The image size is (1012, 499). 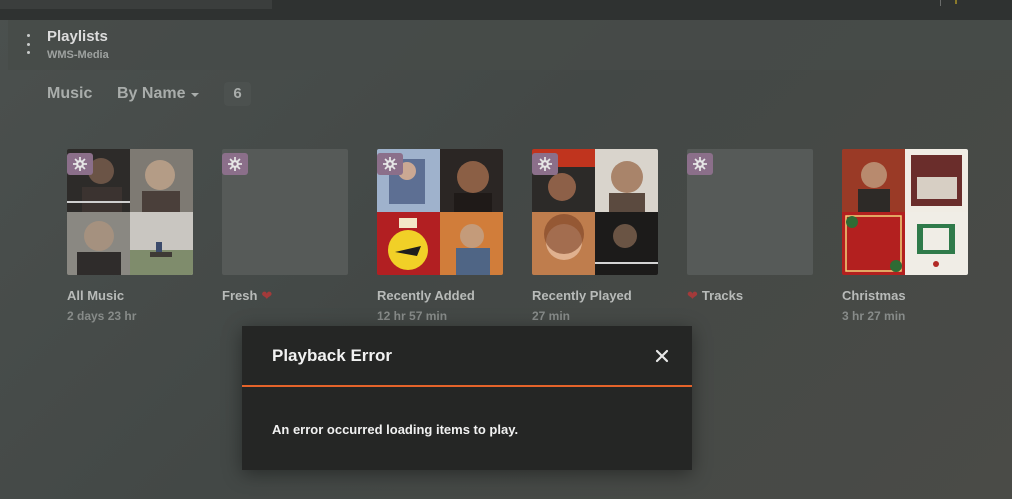 I want to click on dialog-title: Playback Error, so click(x=332, y=355).